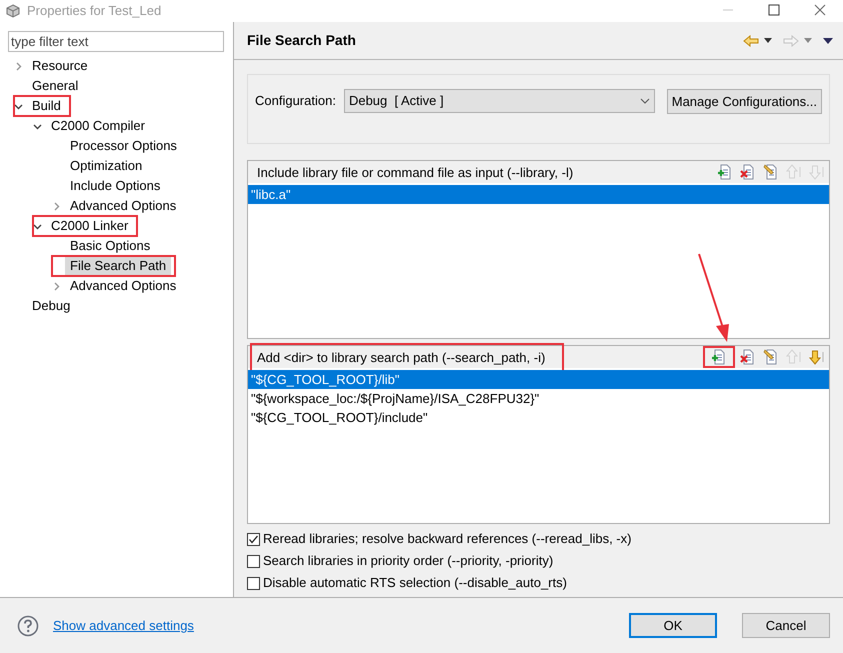  What do you see at coordinates (90, 226) in the screenshot?
I see `tree-item: C2000 Linker` at bounding box center [90, 226].